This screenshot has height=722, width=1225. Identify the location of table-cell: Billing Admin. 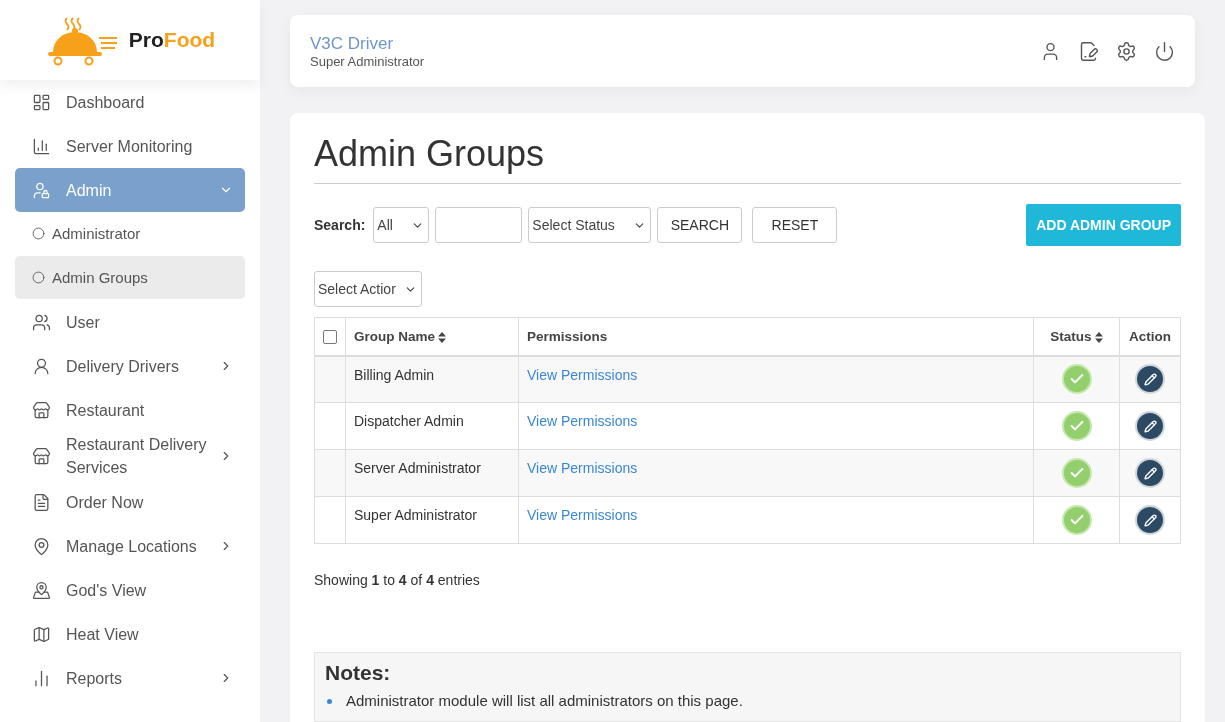
(432, 379).